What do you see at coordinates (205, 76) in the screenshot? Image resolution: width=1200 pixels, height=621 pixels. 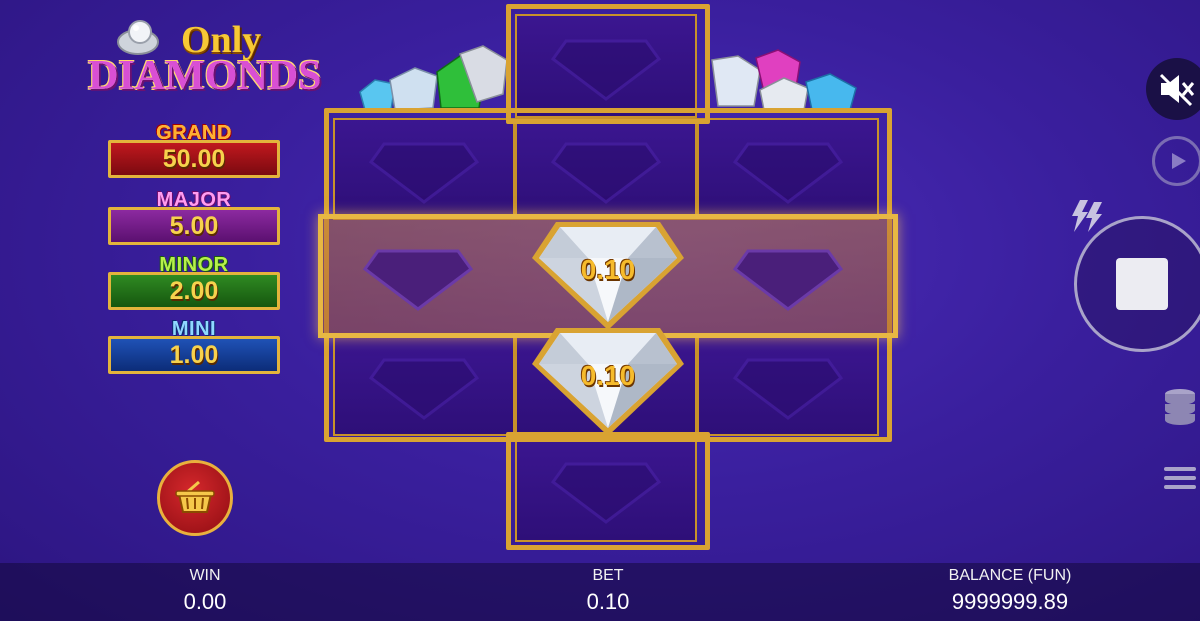 I see `logo-text-diamonds: DIAMONDS` at bounding box center [205, 76].